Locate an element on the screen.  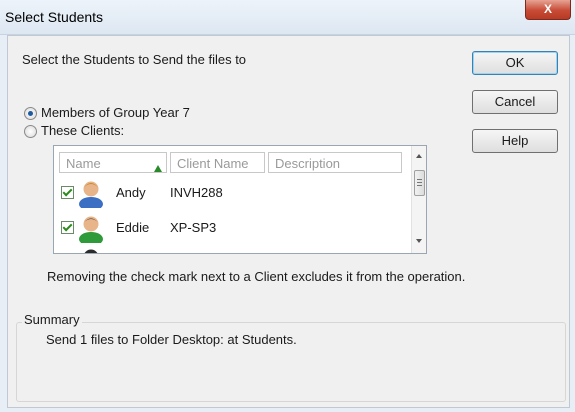
table-row: Eddie XP-SP3 is located at coordinates (231, 228).